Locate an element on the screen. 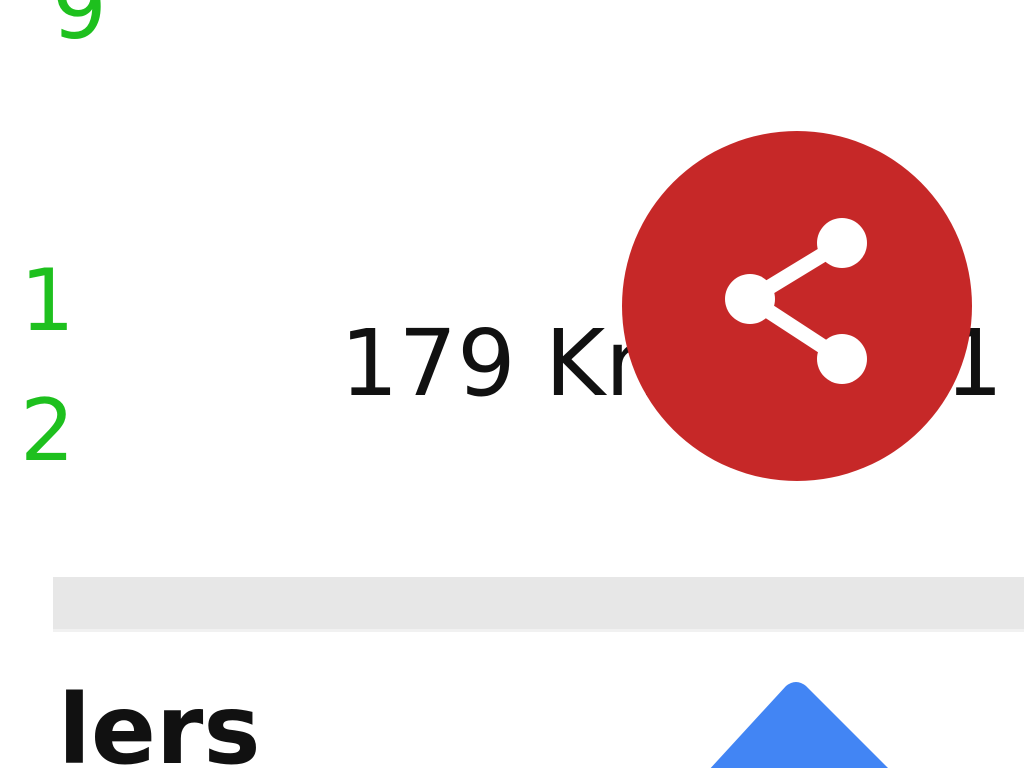  section-title: lers is located at coordinates (159, 721).